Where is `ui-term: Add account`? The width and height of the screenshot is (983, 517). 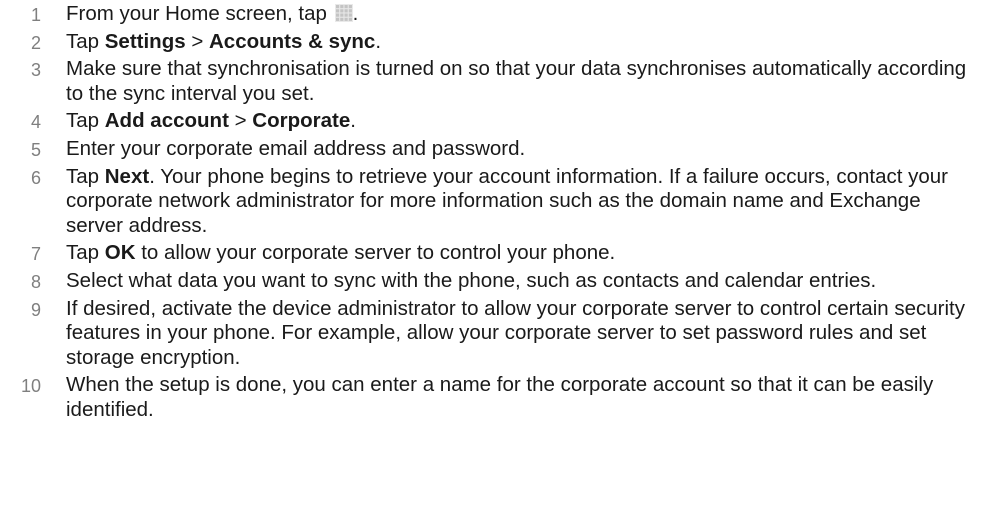 ui-term: Add account is located at coordinates (166, 121).